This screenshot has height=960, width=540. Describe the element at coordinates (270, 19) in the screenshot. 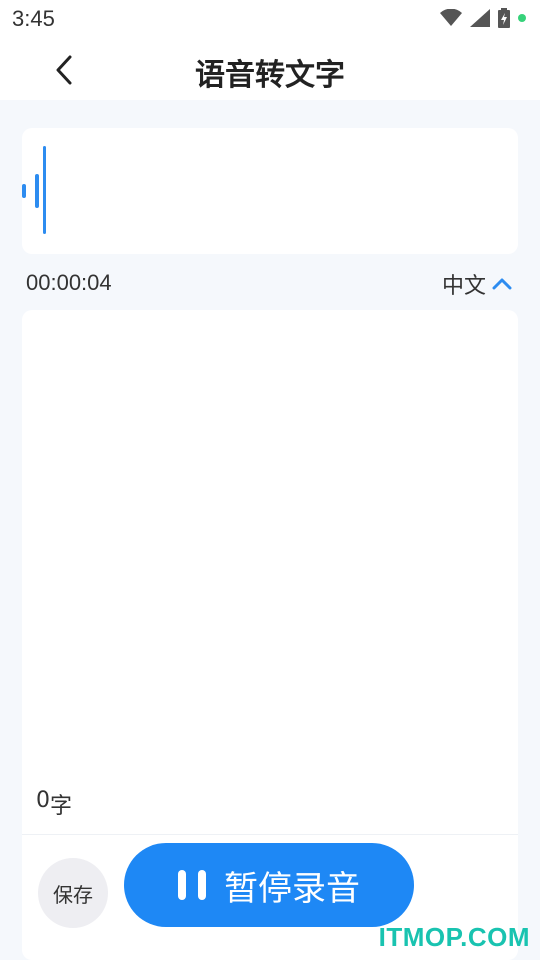

I see `status-bar: 3:45` at that location.